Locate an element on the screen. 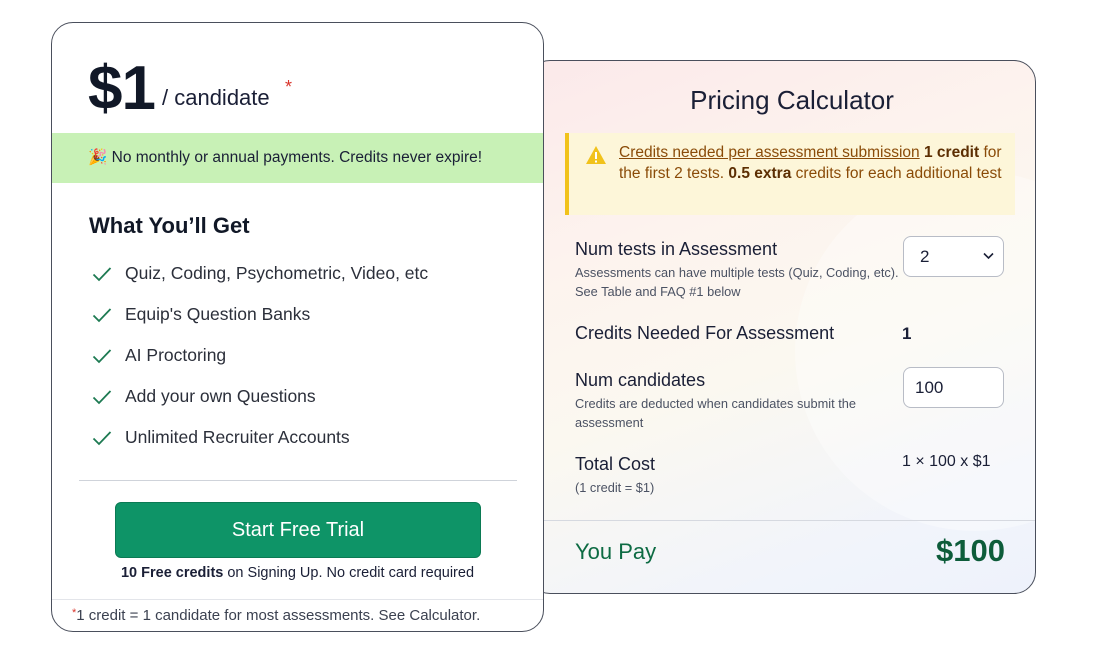 The width and height of the screenshot is (1108, 662). chevron-down-icon is located at coordinates (988, 256).